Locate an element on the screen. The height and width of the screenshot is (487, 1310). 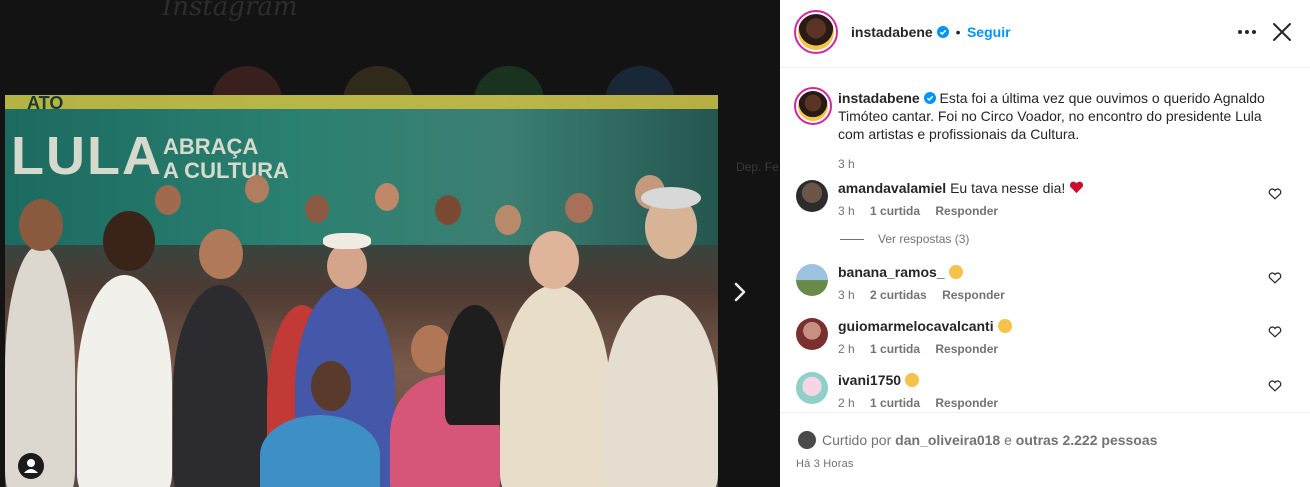
follow-button: Seguir is located at coordinates (989, 32).